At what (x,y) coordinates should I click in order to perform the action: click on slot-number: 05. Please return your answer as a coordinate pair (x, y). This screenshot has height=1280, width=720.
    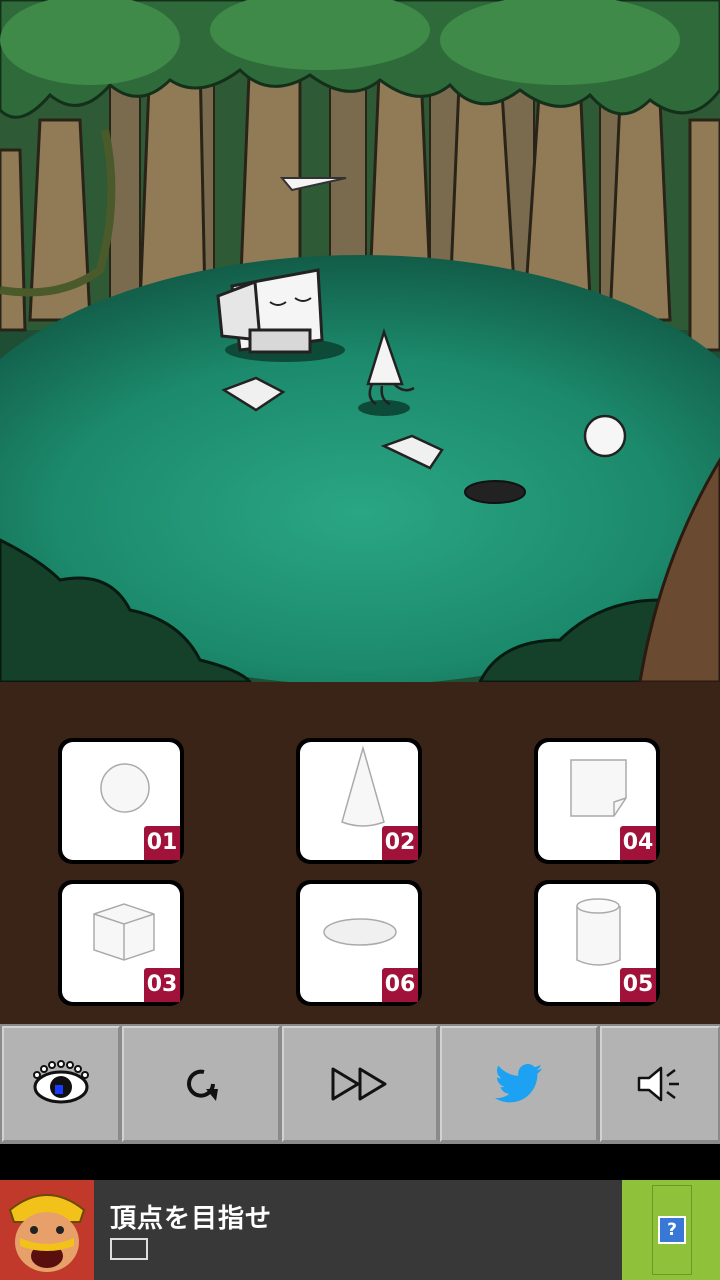
    Looking at the image, I should click on (638, 985).